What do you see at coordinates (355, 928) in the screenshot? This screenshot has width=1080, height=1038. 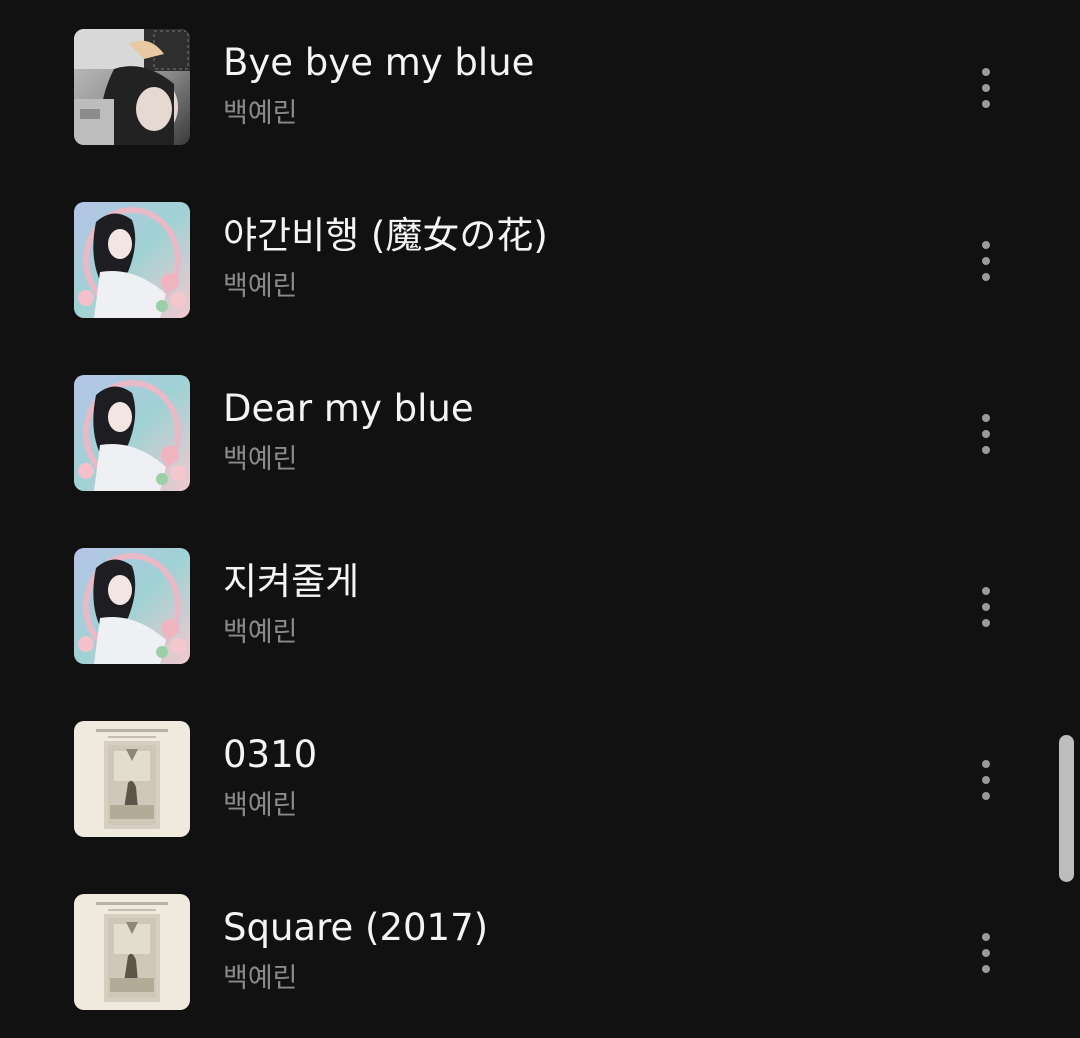 I see `song-title: Square (2017)` at bounding box center [355, 928].